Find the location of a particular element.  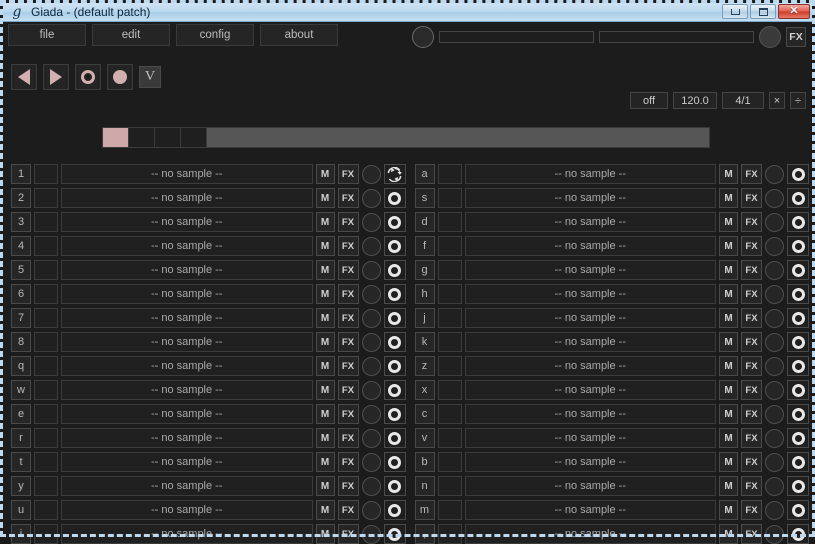

channel-key-button: v is located at coordinates (424, 438).